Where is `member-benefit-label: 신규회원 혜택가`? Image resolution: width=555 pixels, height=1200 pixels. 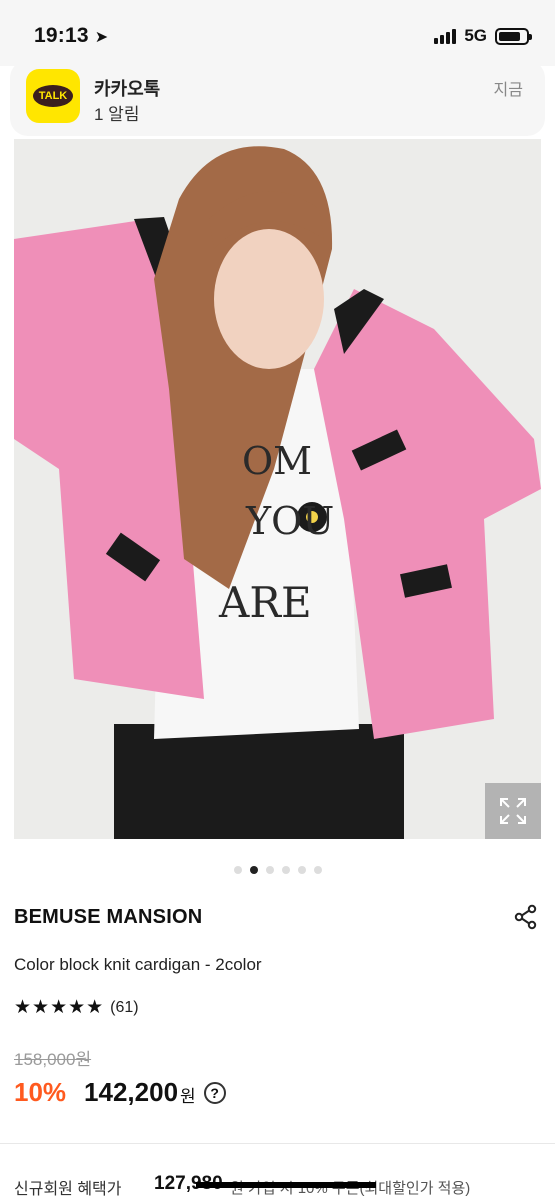
member-benefit-label: 신규회원 혜택가 is located at coordinates (68, 1189).